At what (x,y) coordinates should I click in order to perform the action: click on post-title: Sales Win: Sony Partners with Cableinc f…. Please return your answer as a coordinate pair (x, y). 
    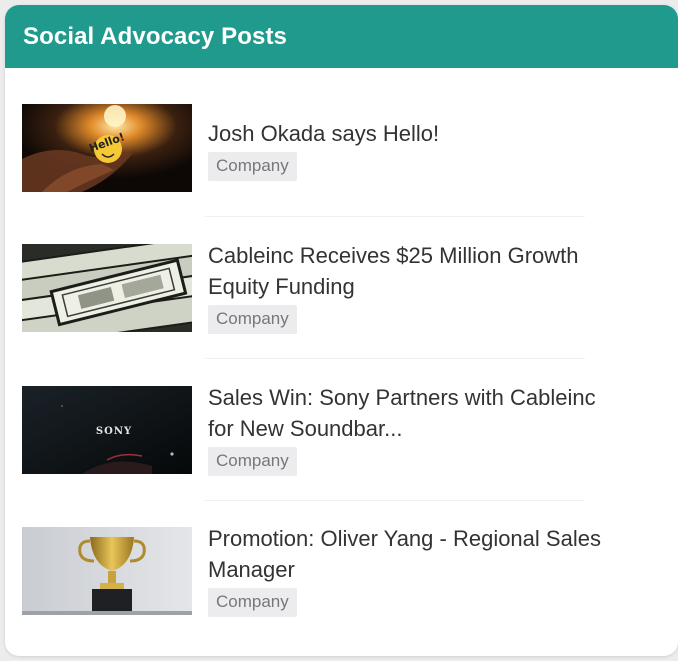
    Looking at the image, I should click on (408, 413).